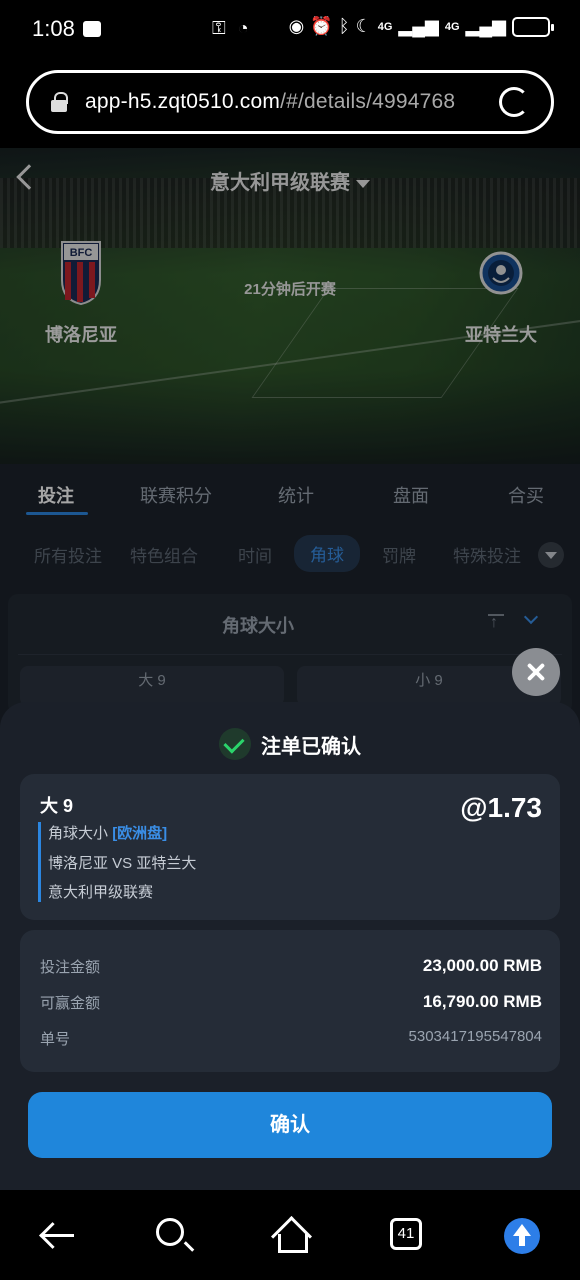 This screenshot has width=580, height=1280. What do you see at coordinates (311, 746) in the screenshot?
I see `sheet-title: 注单已确认` at bounding box center [311, 746].